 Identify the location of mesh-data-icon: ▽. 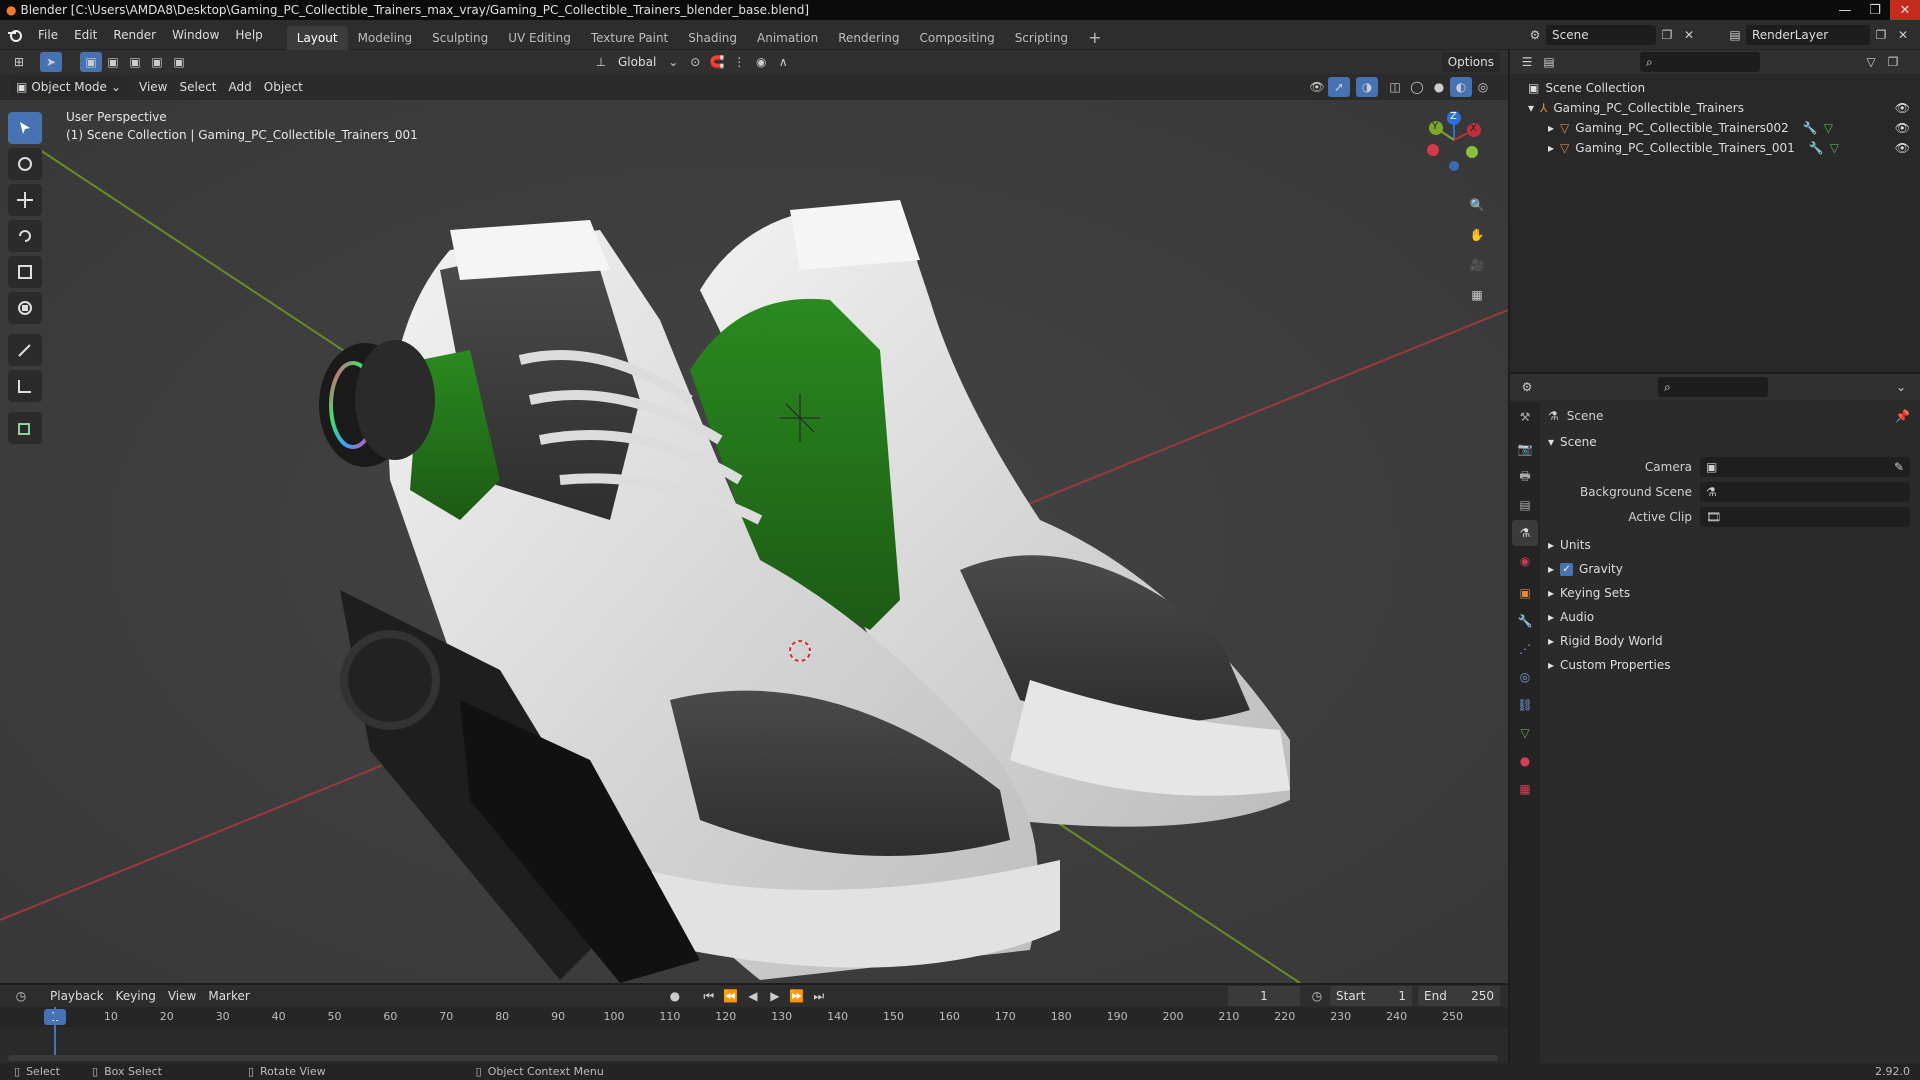
(1834, 148).